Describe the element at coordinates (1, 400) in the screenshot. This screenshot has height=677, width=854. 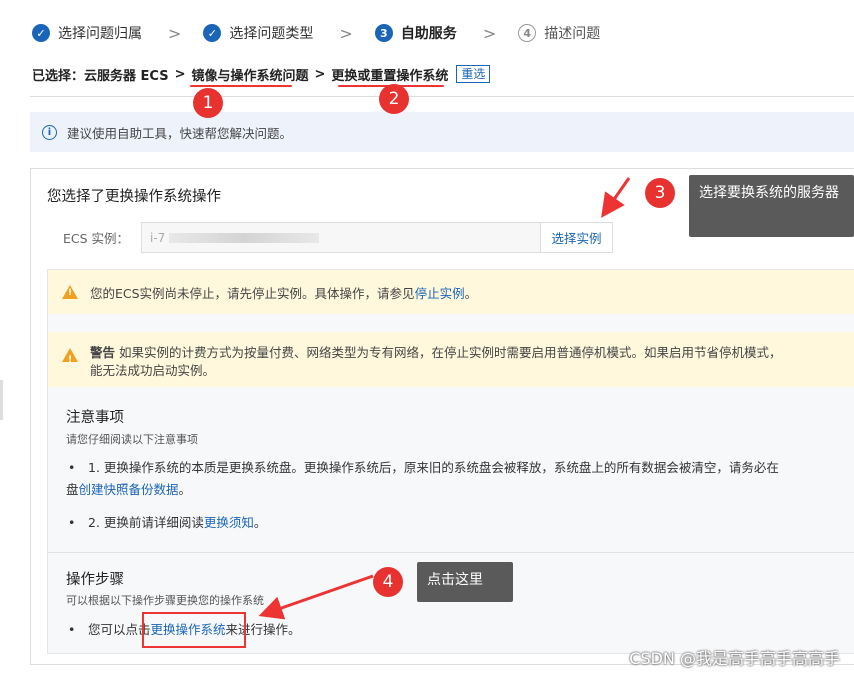
I see `scroll-edge` at that location.